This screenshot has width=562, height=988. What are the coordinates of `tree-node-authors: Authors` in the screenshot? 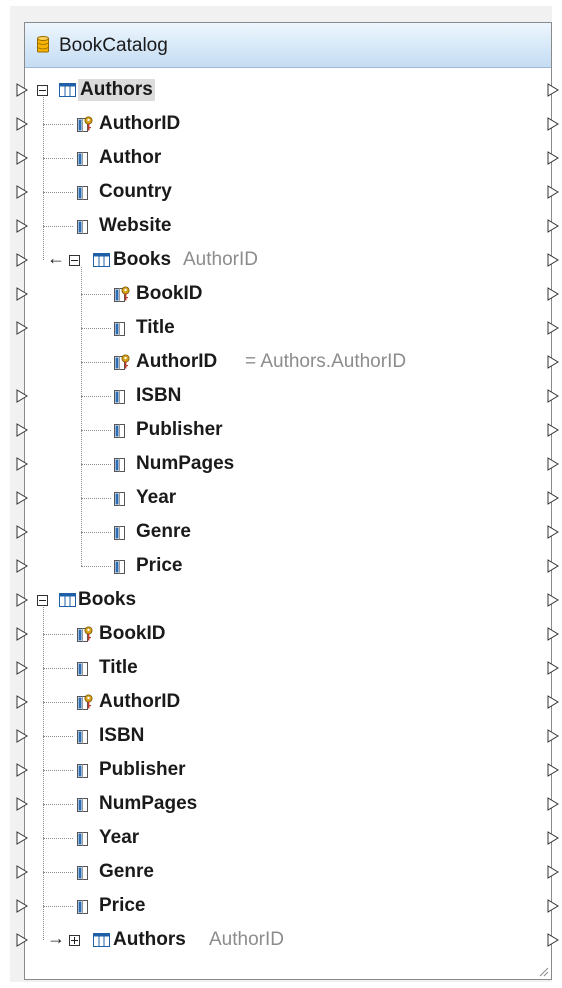 It's located at (287, 90).